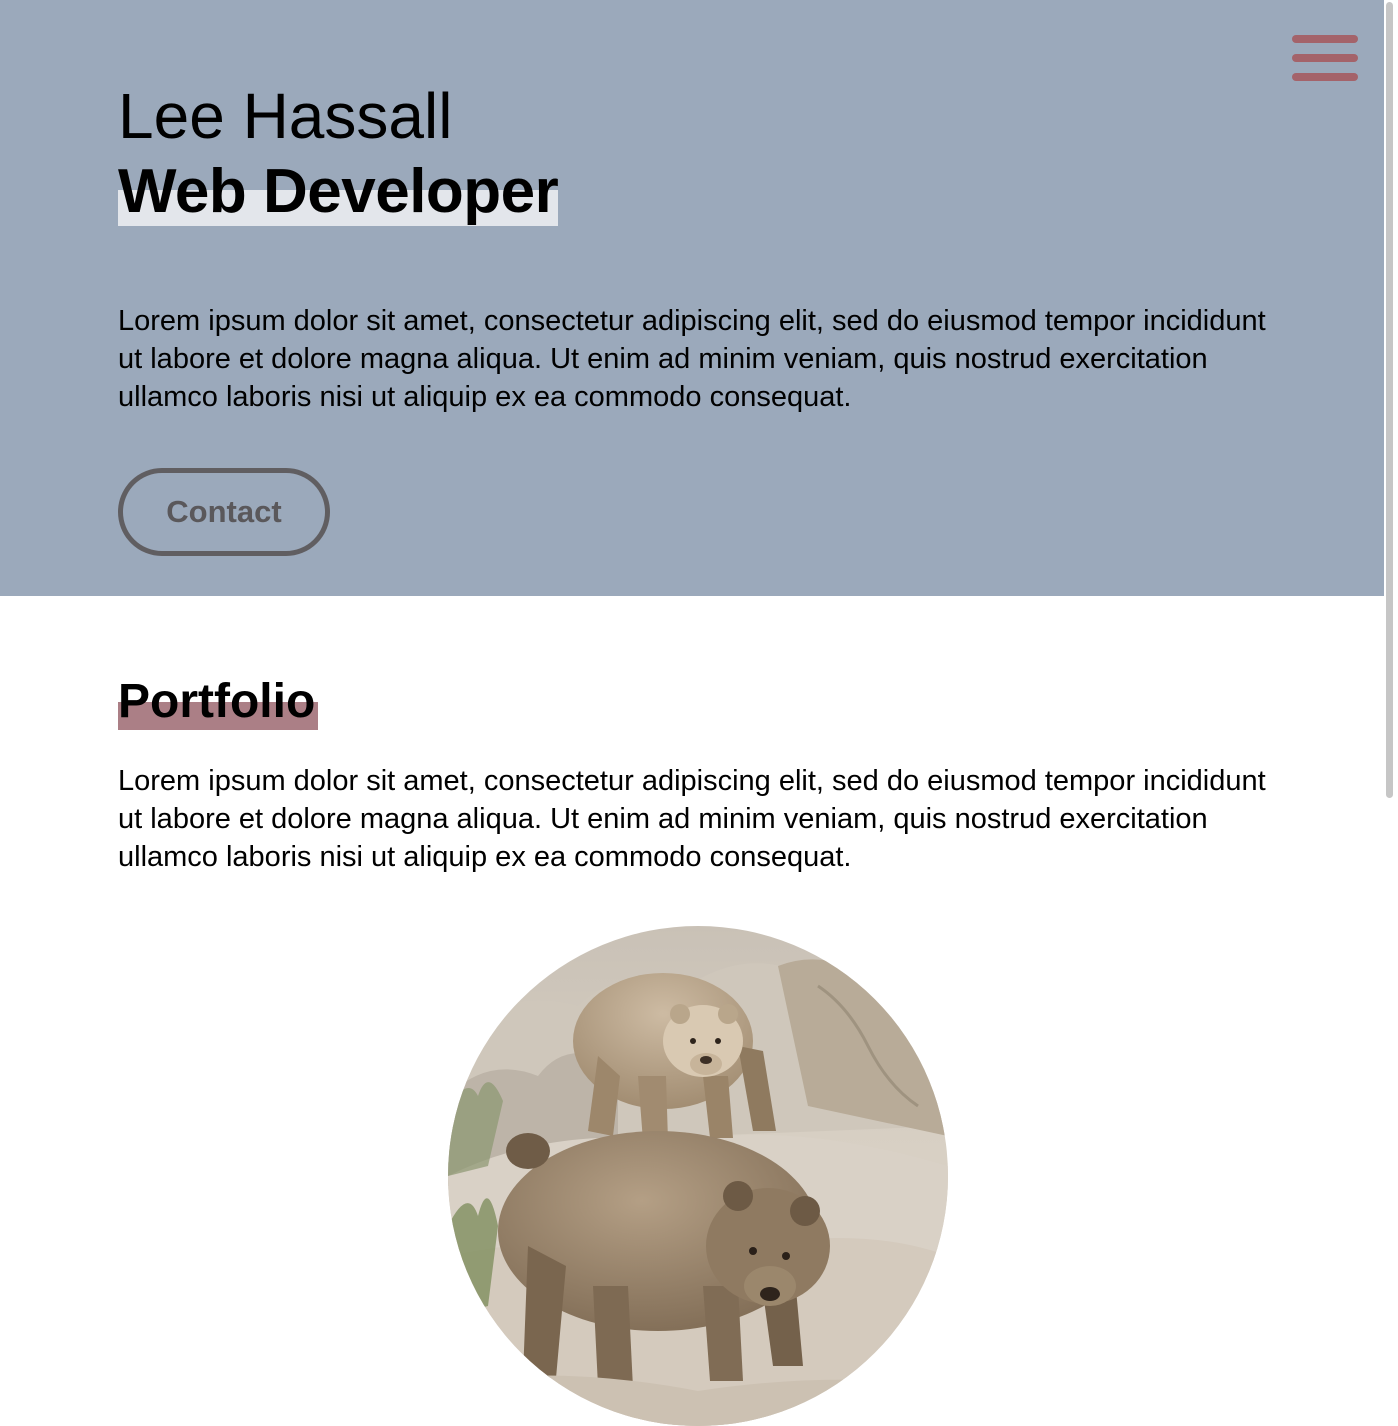 This screenshot has height=1426, width=1398. I want to click on portfolio-bears-image, so click(698, 1176).